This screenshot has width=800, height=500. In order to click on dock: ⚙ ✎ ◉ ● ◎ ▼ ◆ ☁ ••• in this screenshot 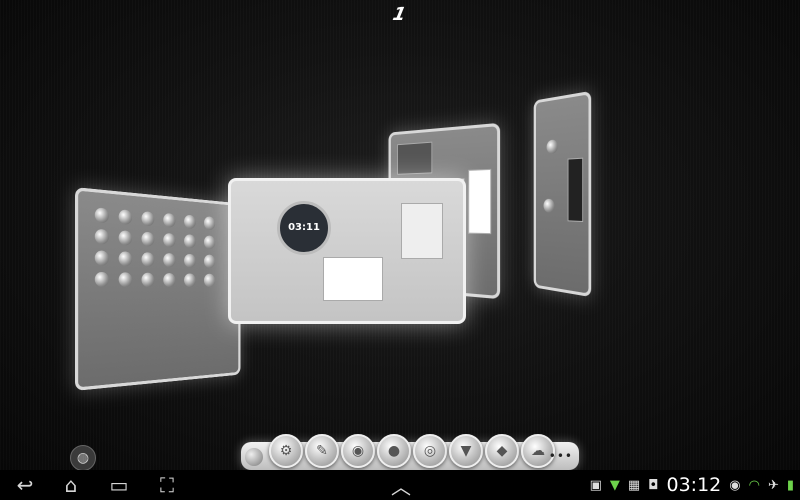, I will do `click(410, 452)`.